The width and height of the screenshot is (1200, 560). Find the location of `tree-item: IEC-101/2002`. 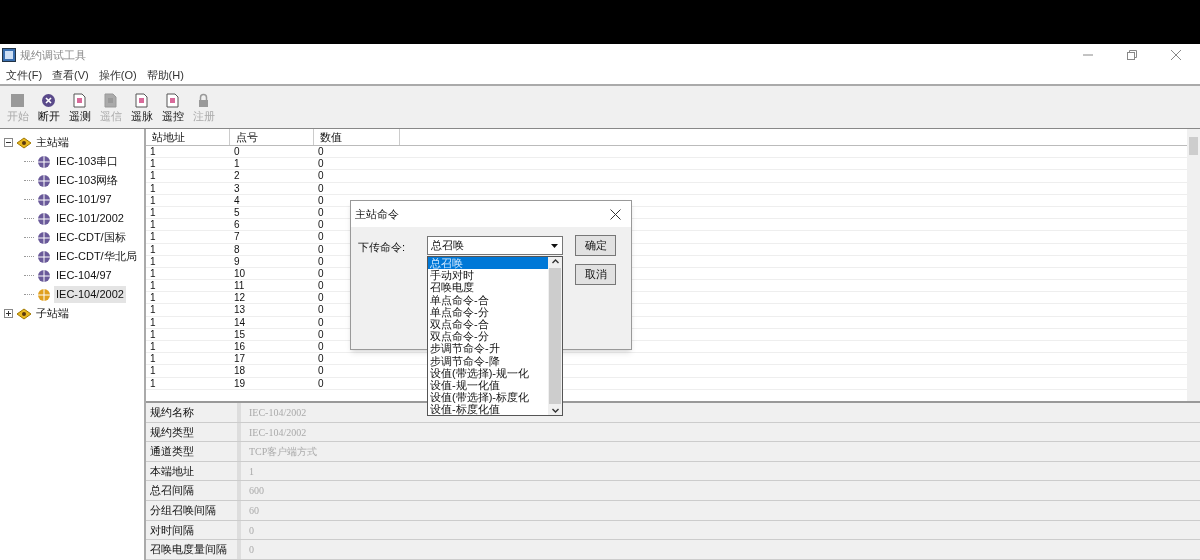

tree-item: IEC-101/2002 is located at coordinates (90, 218).